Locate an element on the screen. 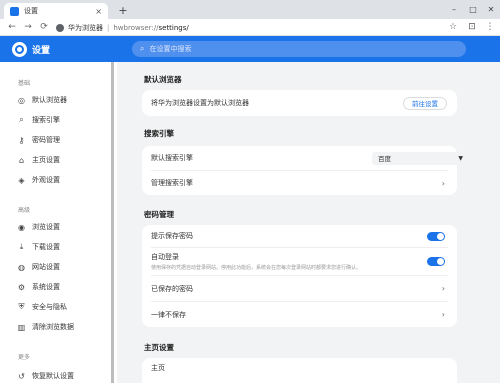 The height and width of the screenshot is (383, 500). back-button: ← is located at coordinates (12, 27).